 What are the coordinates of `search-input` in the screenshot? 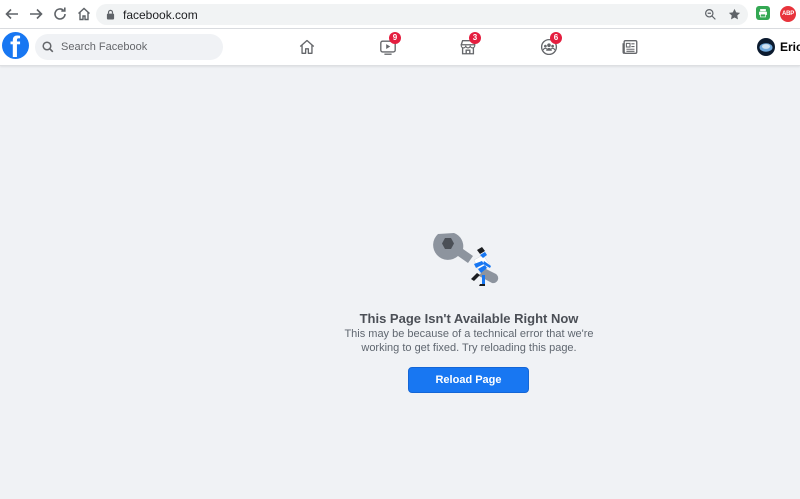 It's located at (139, 47).